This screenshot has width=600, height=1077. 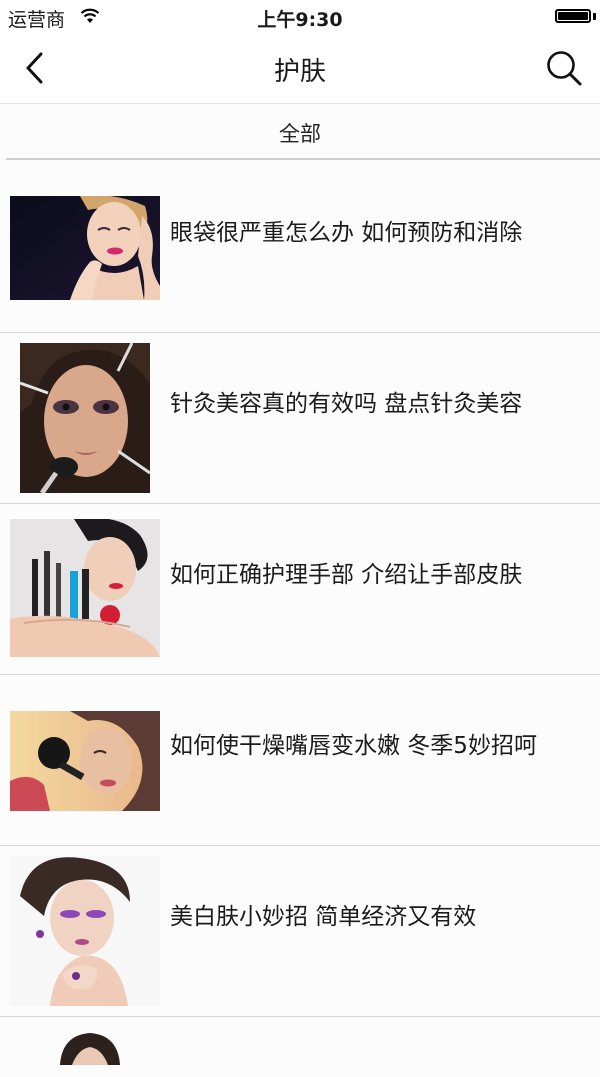 I want to click on article-title: 如何正确护理手部 介绍让手部皮肤, so click(x=346, y=575).